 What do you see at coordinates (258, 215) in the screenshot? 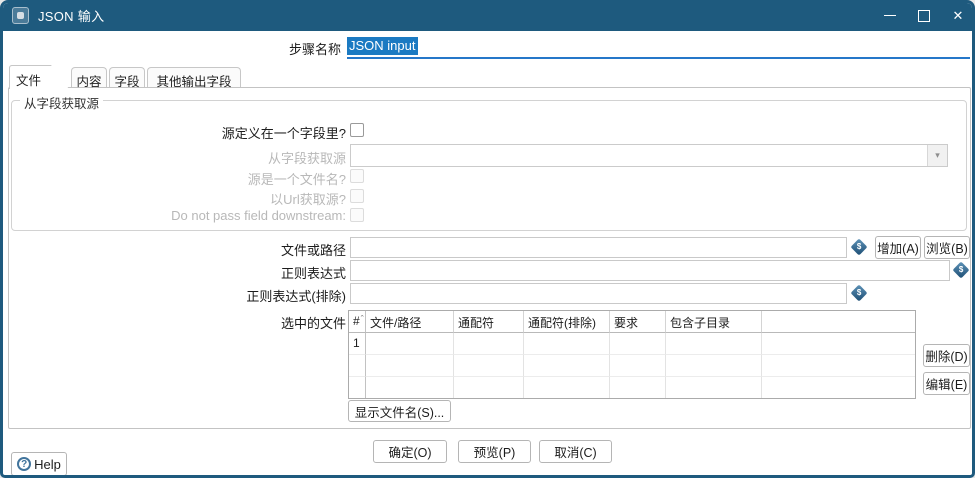
I see `no-pass-downstream-label: Do not pass field downstream:` at bounding box center [258, 215].